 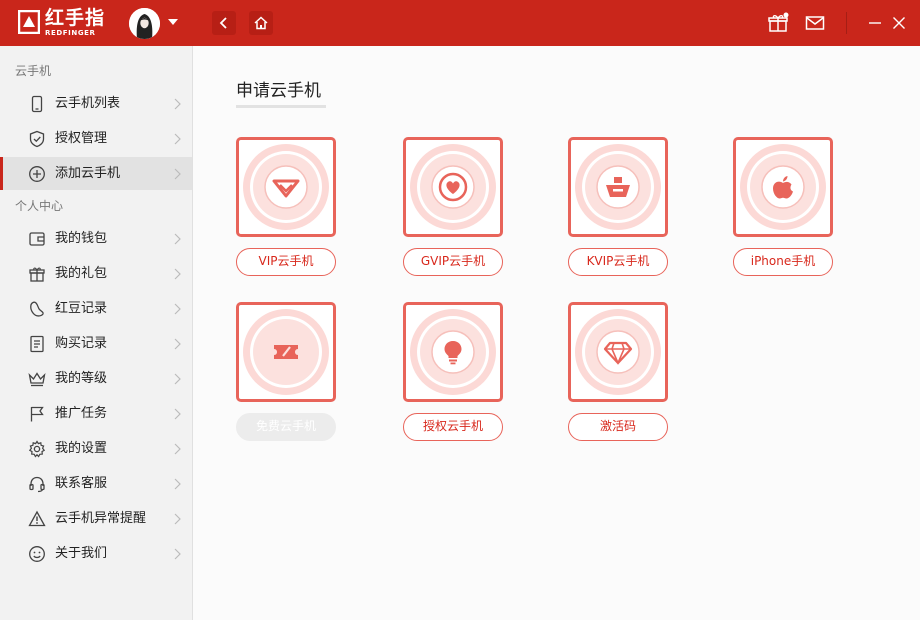 What do you see at coordinates (101, 518) in the screenshot?
I see `sidebar-item-label: 云手机异常提醒` at bounding box center [101, 518].